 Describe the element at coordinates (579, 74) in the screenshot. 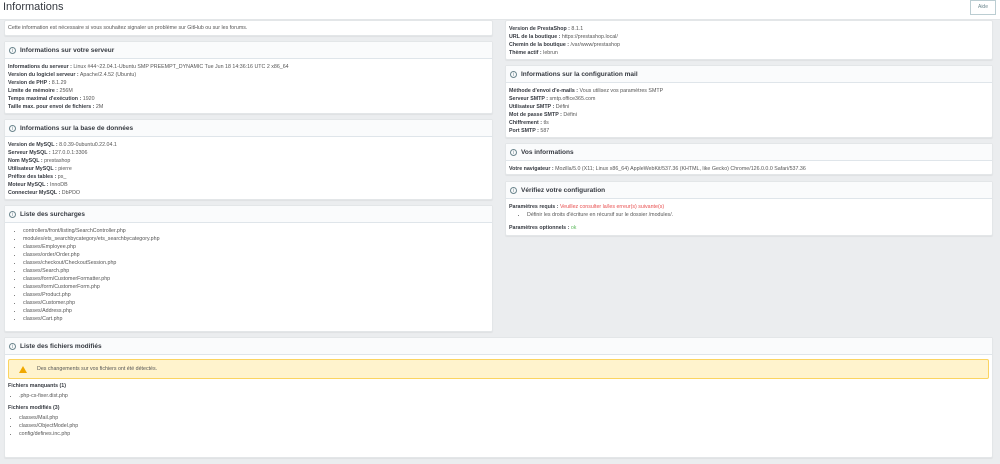

I see `panel-title: Informations sur la configuration mail` at that location.